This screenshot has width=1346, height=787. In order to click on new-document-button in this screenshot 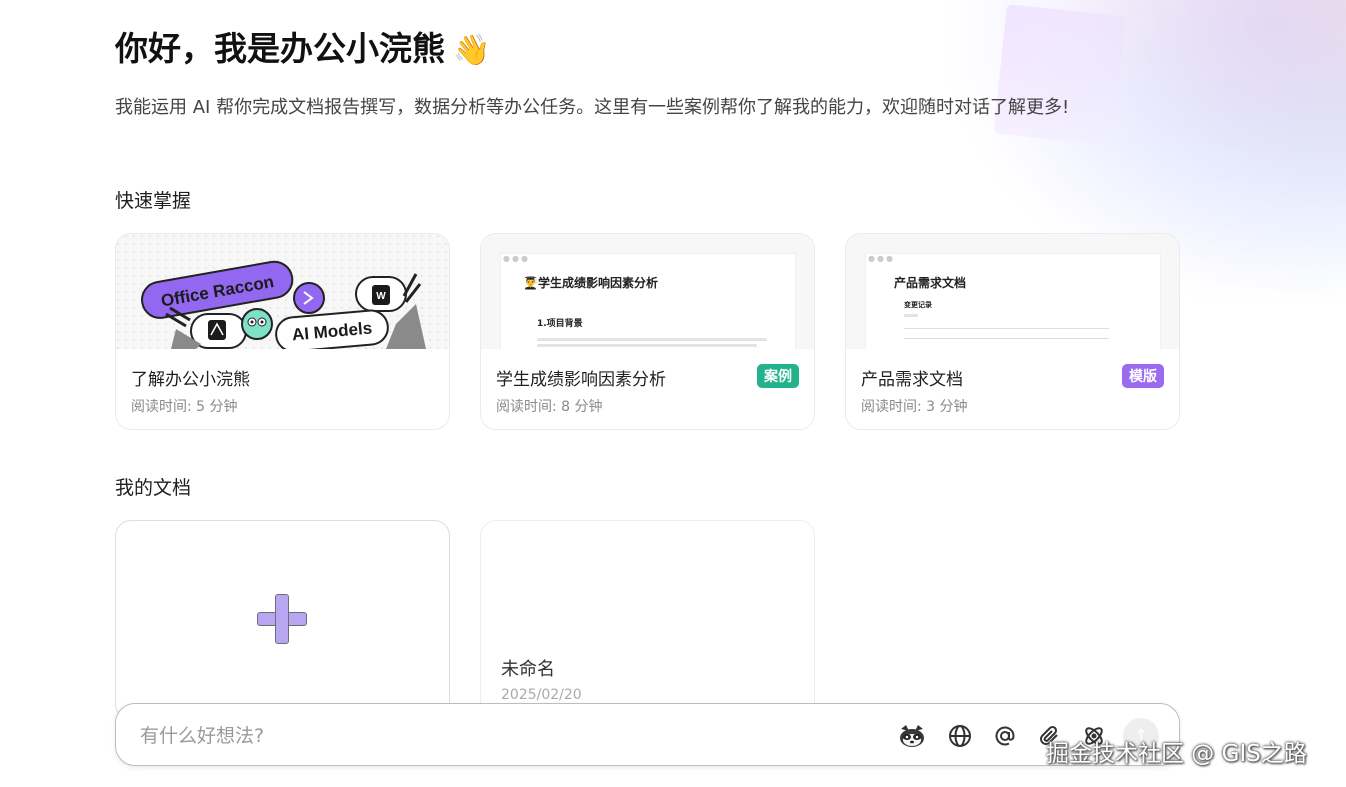, I will do `click(282, 620)`.